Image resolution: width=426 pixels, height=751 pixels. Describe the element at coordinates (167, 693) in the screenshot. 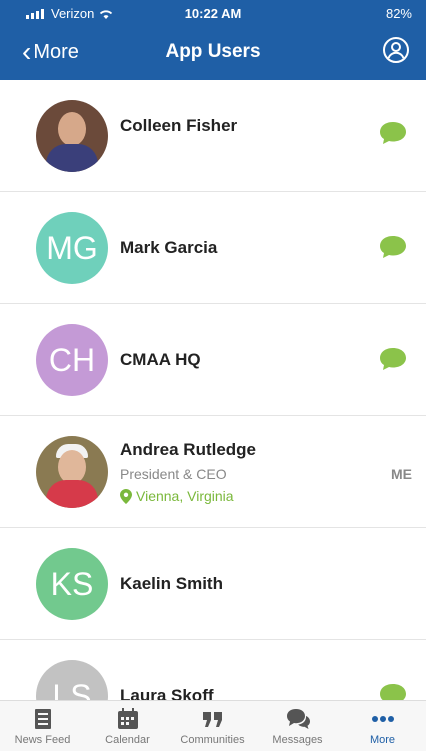

I see `user-name: Laura Skoff` at that location.